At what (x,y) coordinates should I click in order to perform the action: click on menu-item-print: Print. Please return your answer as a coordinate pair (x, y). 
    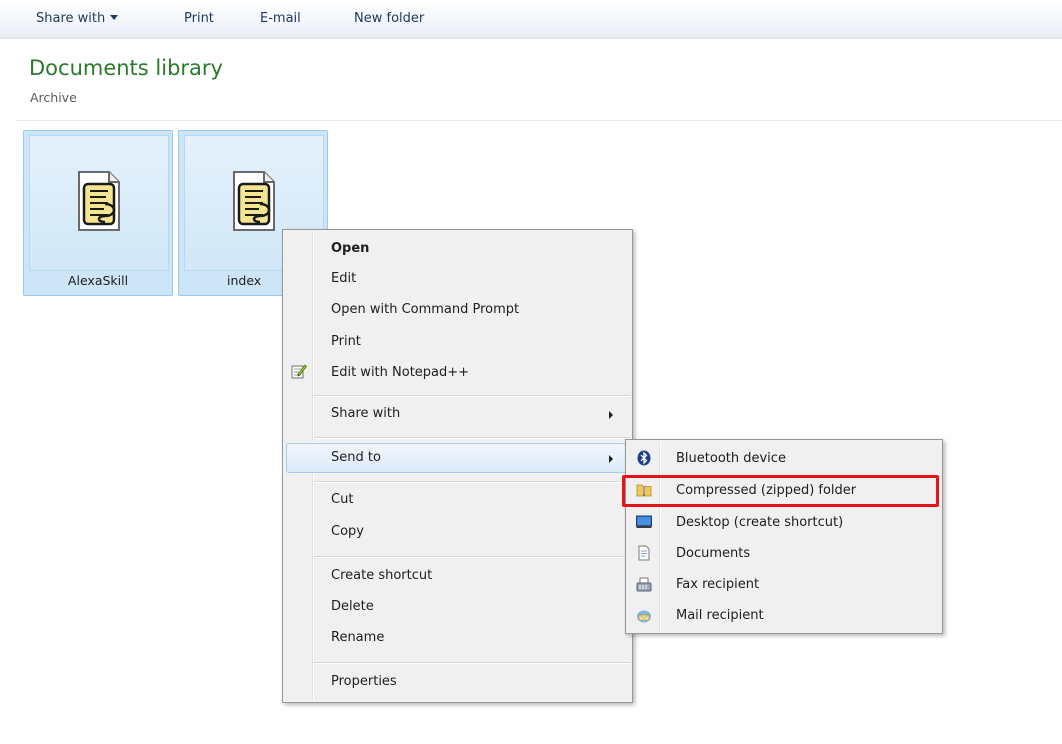
    Looking at the image, I should click on (346, 341).